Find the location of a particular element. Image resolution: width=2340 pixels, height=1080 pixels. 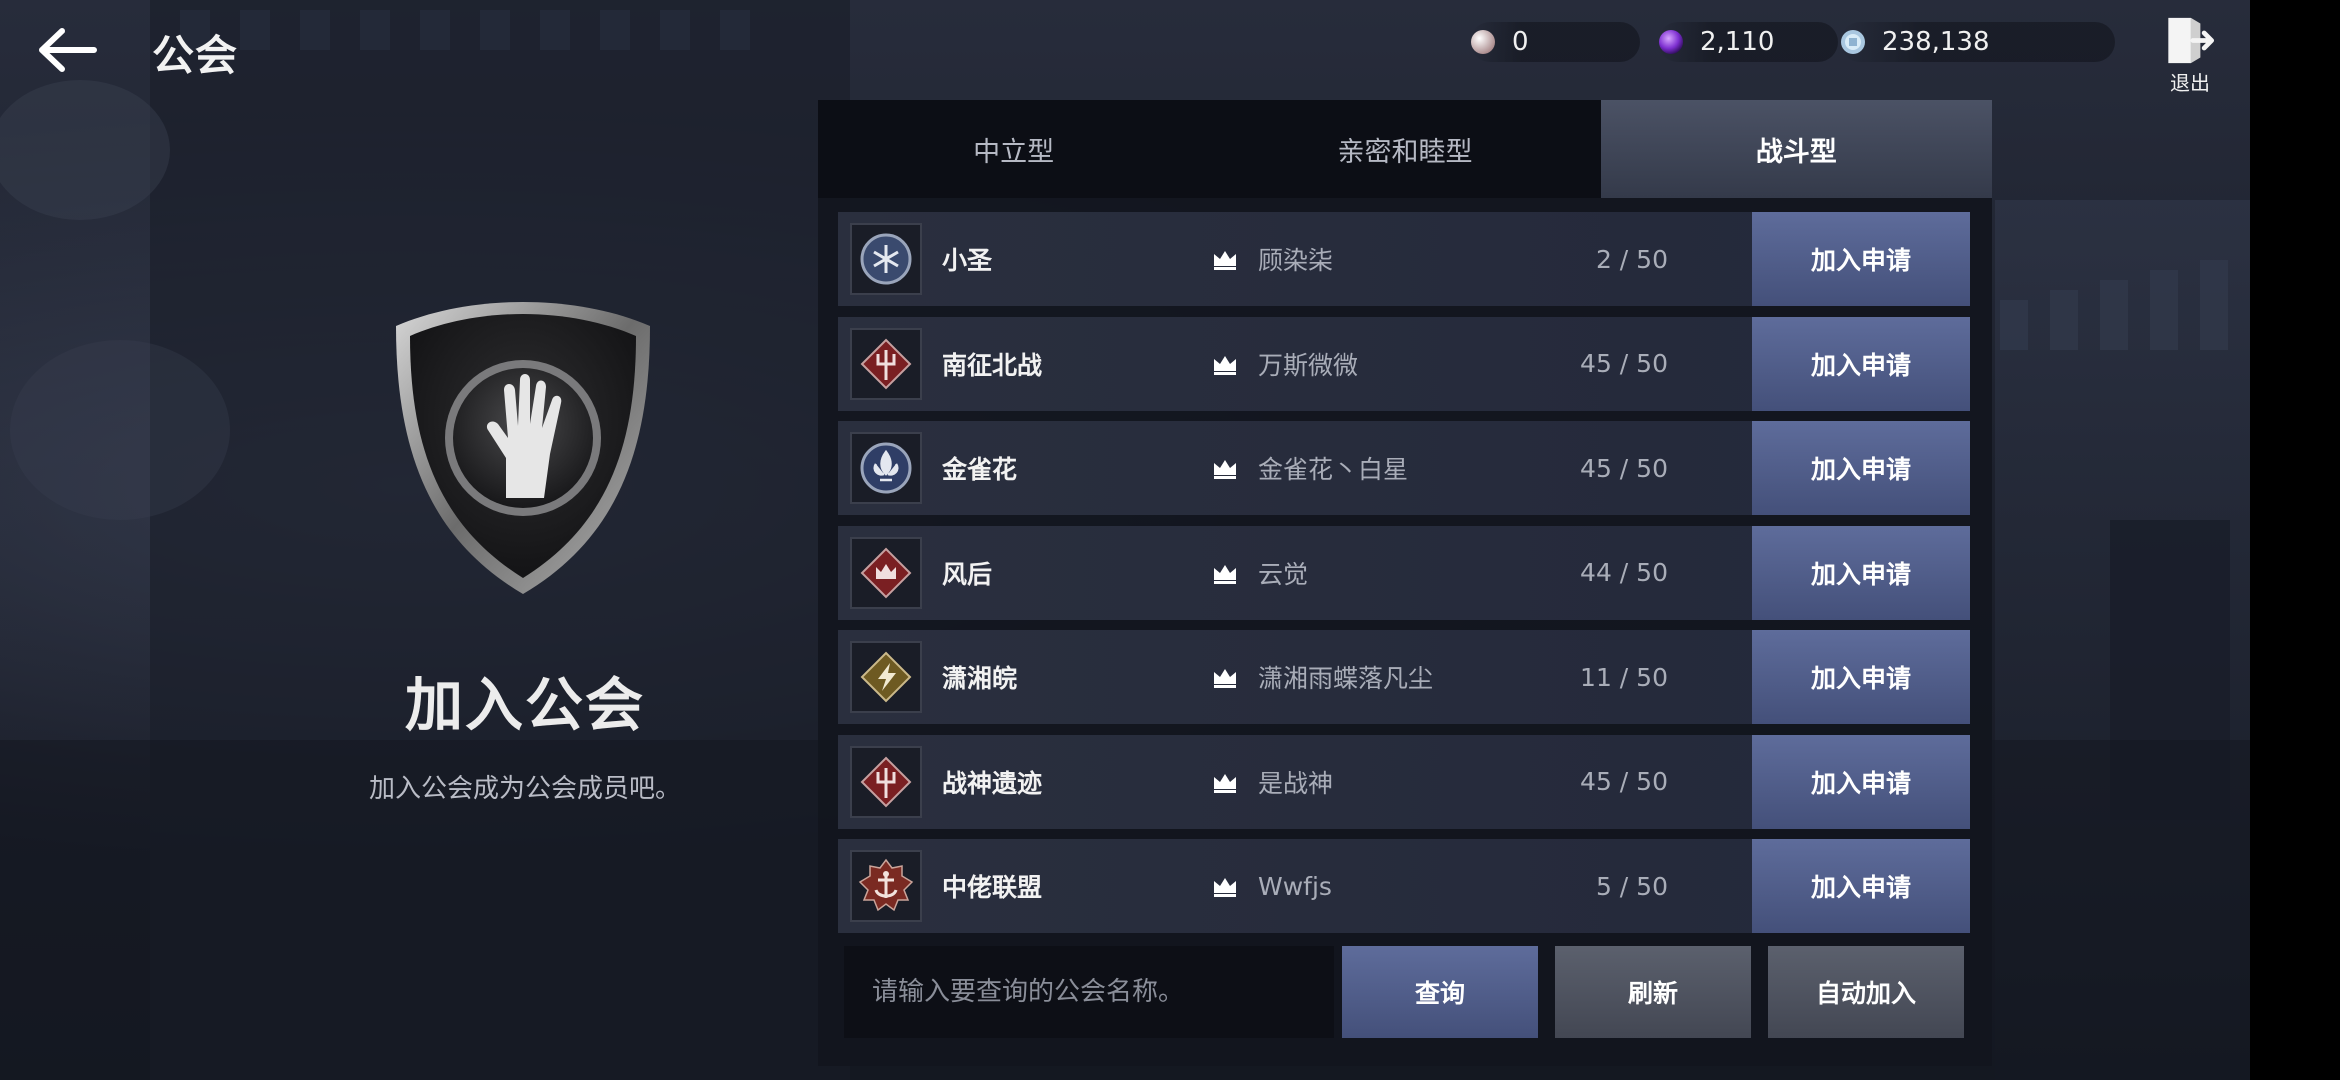

guild-row: 金雀花 金雀花丶白星 45 / 50 加入申请 is located at coordinates (1404, 468).